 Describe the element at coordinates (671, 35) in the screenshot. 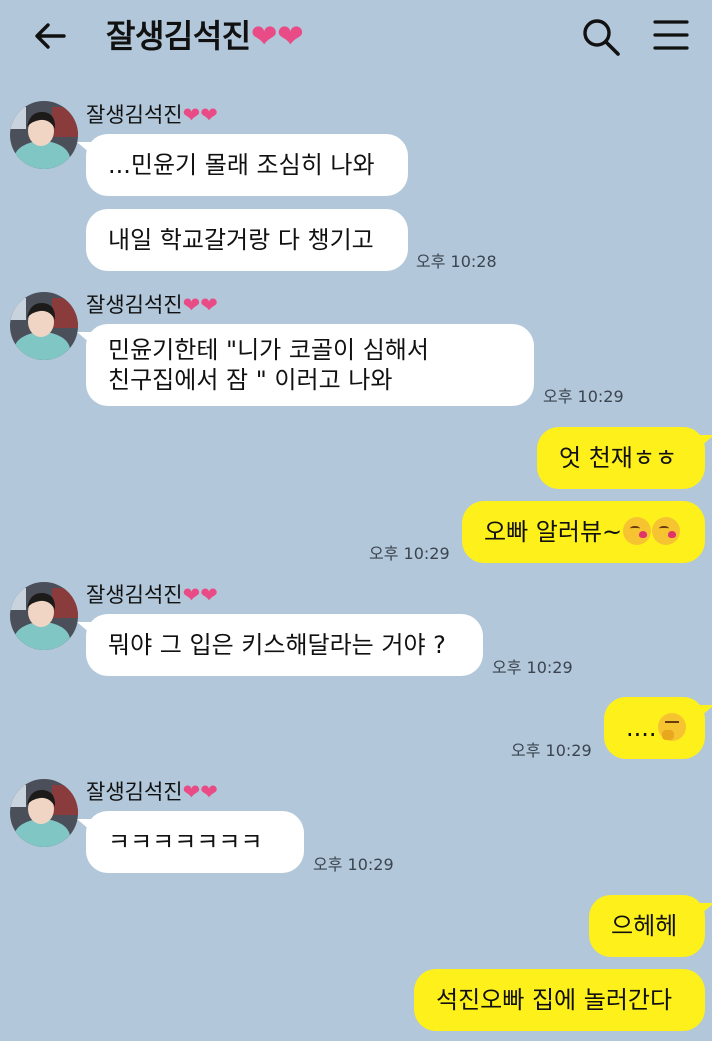

I see `hamburger-menu-icon` at that location.